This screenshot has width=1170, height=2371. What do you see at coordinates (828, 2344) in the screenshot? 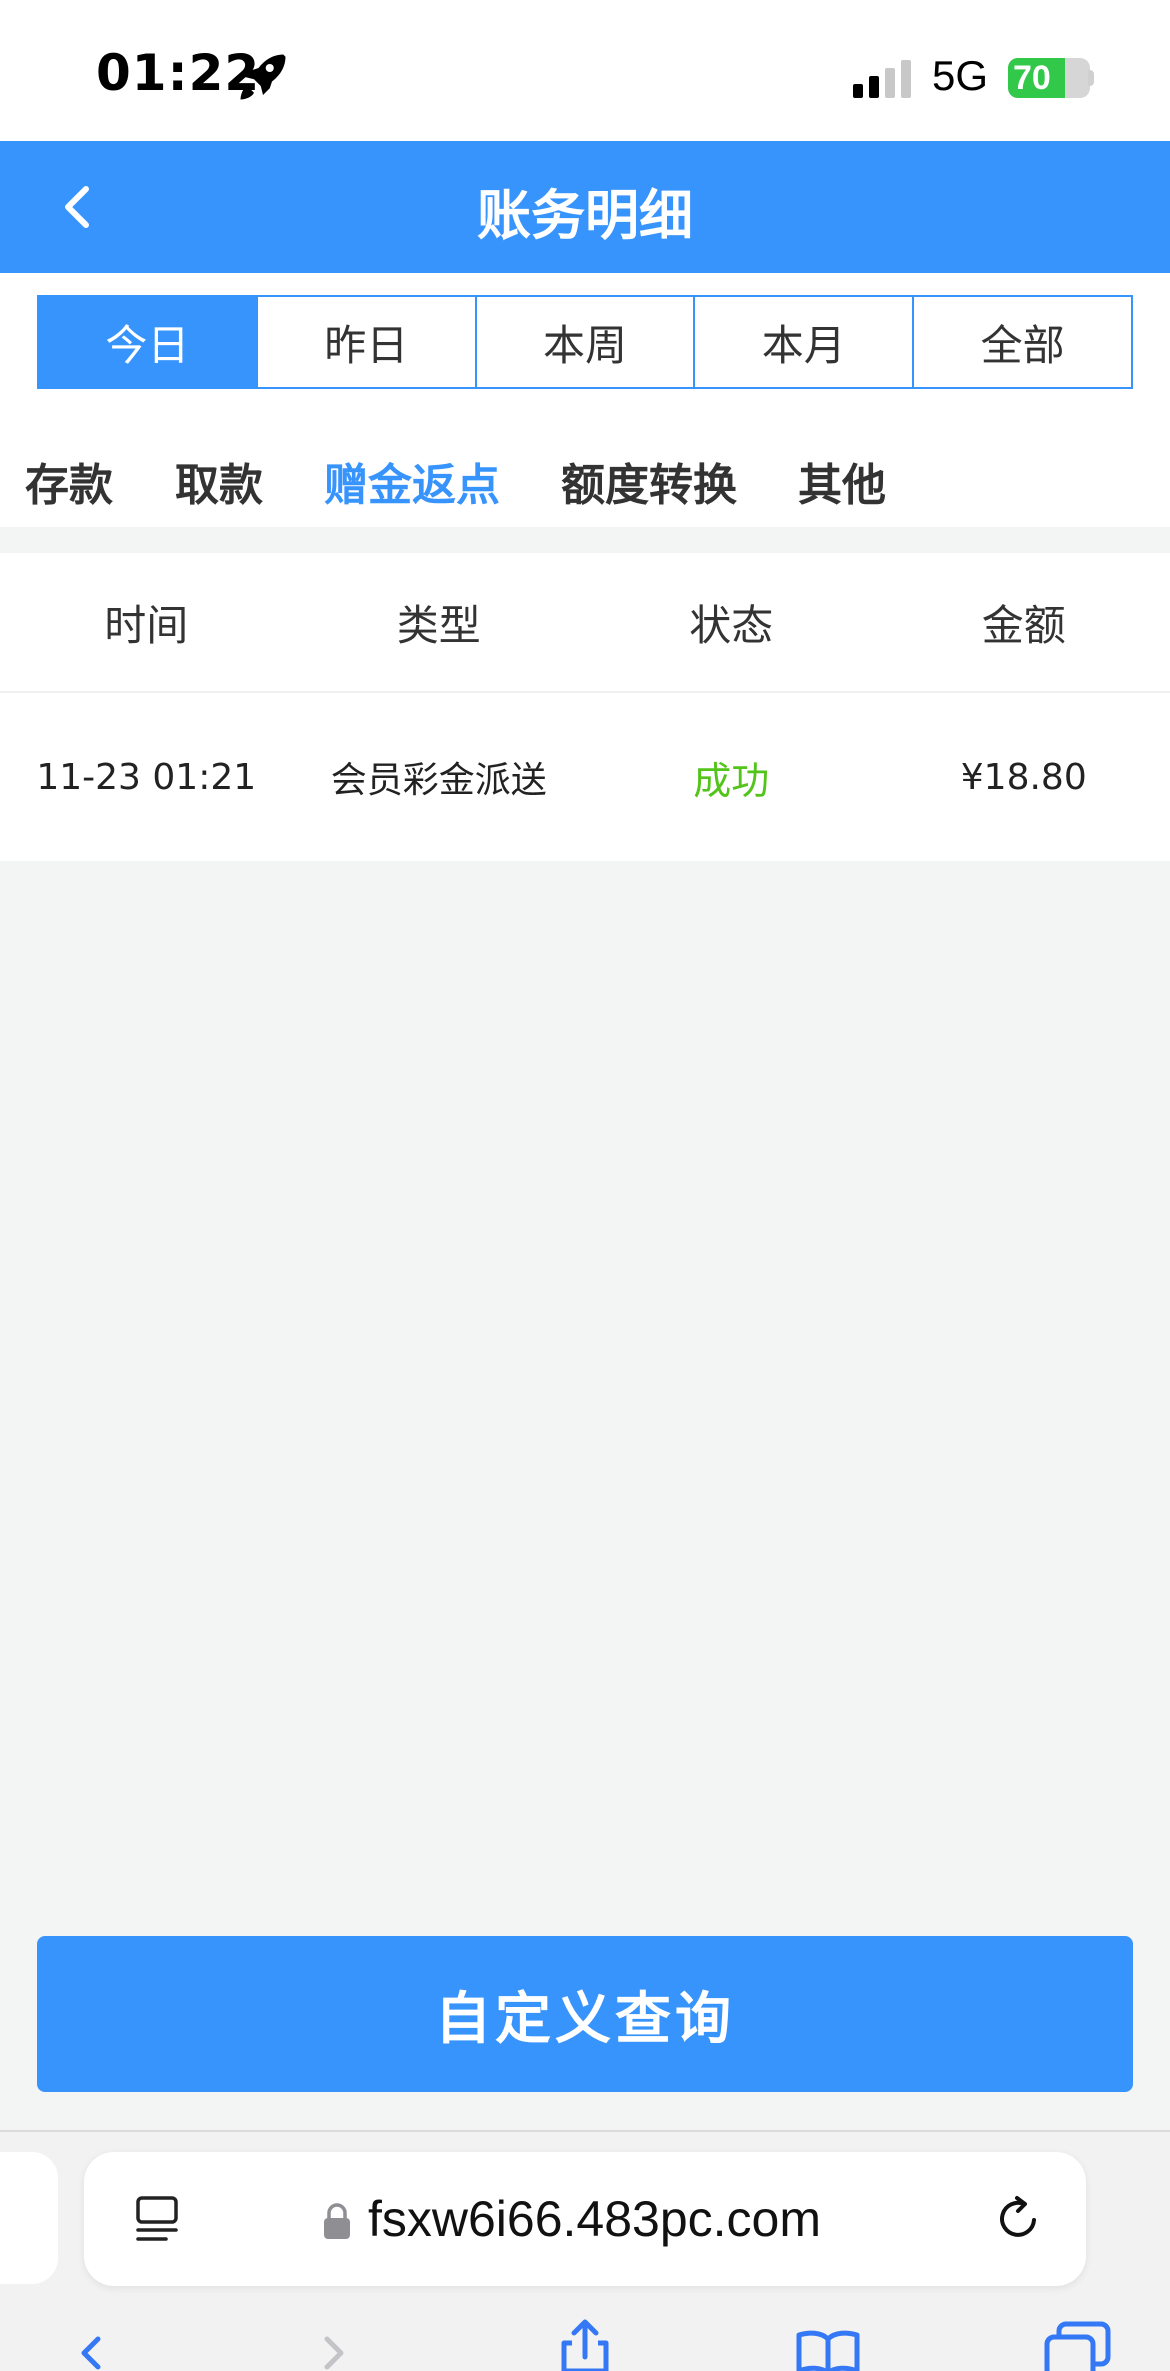
I see `bookmarks-icon` at bounding box center [828, 2344].